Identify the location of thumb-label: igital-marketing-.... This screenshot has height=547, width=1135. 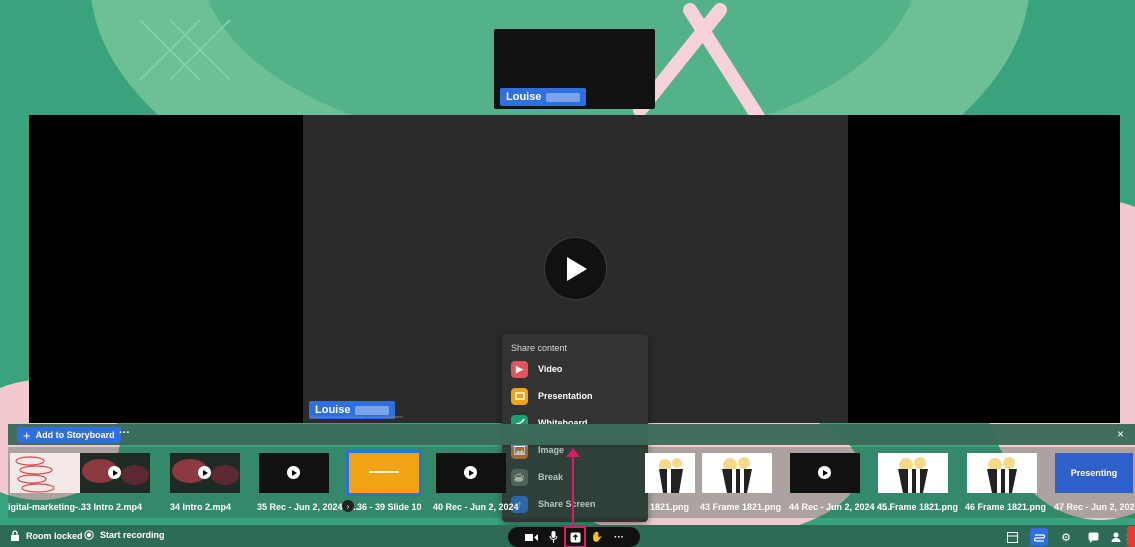
(47, 507).